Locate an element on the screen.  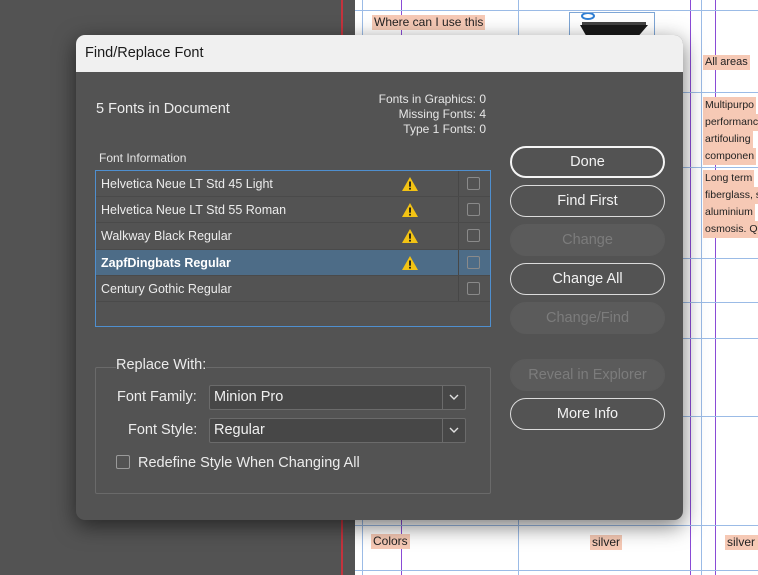
font-row: Walkway Black Regular is located at coordinates (293, 236).